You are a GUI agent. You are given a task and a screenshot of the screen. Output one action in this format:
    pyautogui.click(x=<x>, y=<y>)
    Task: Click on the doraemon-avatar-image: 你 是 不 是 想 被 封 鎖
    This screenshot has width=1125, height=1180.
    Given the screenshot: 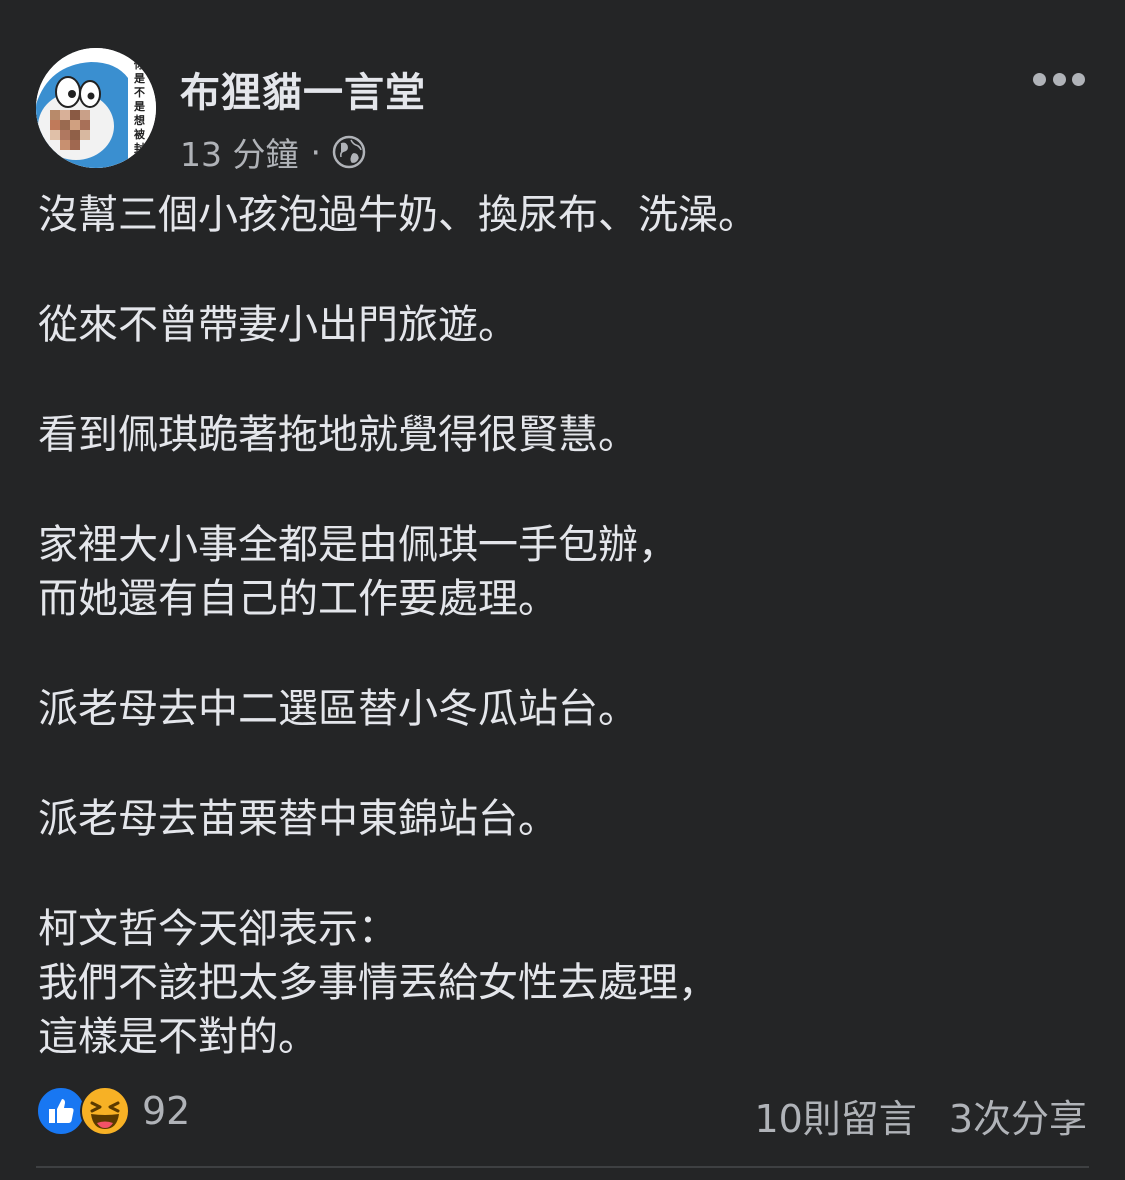 What is the action you would take?
    pyautogui.click(x=96, y=108)
    